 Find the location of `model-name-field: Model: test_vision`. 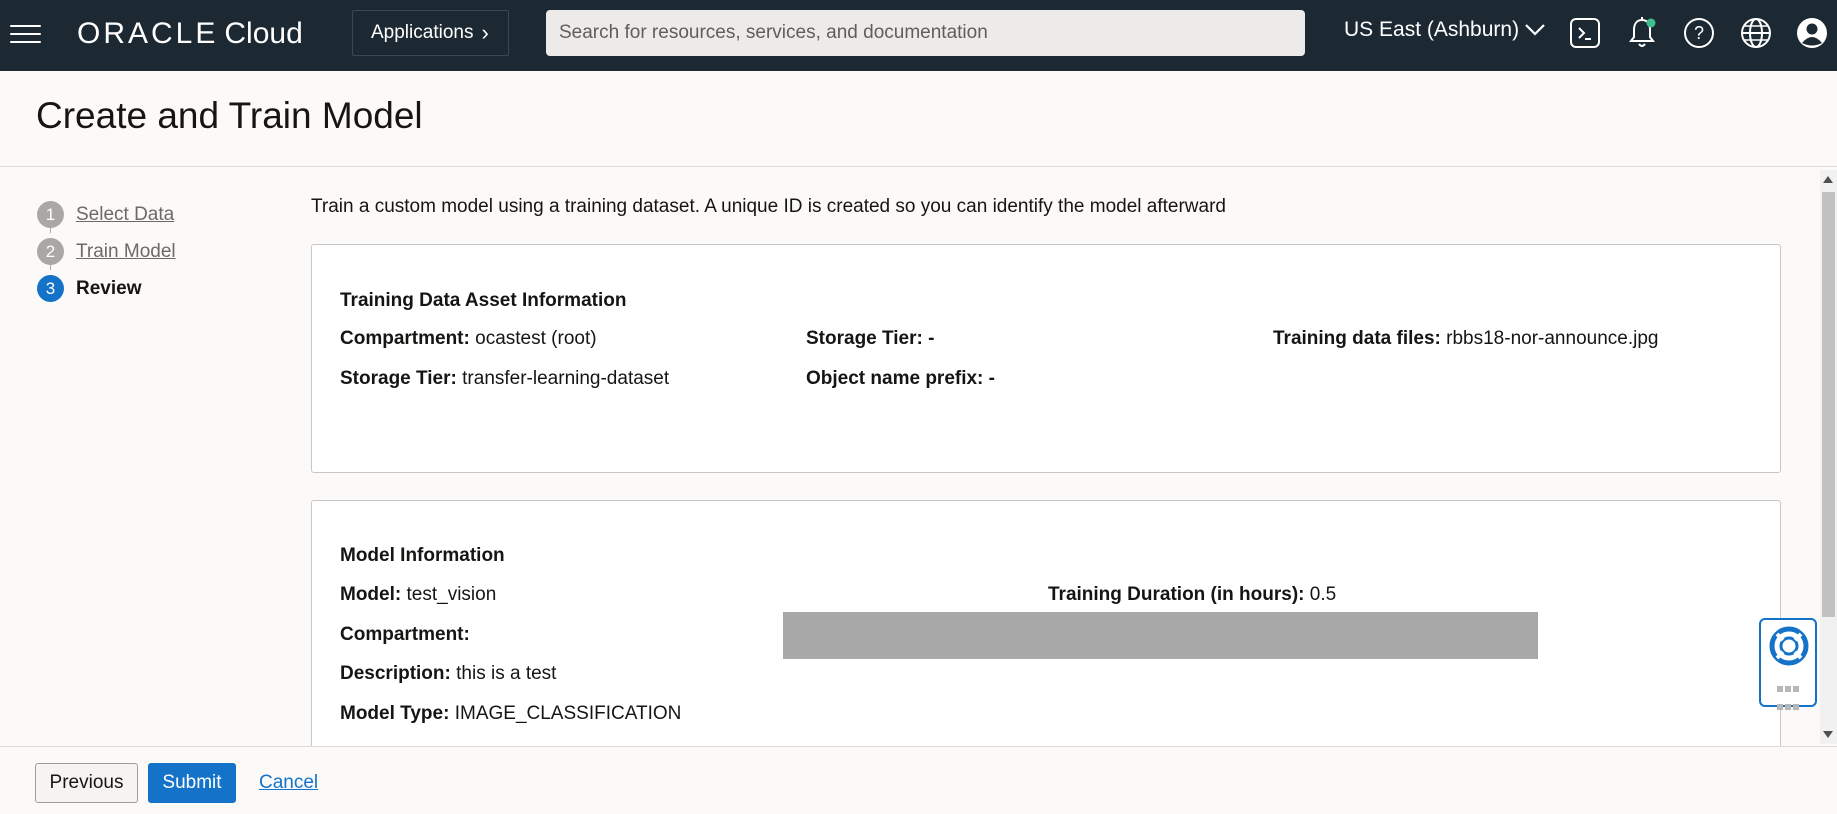

model-name-field: Model: test_vision is located at coordinates (418, 595).